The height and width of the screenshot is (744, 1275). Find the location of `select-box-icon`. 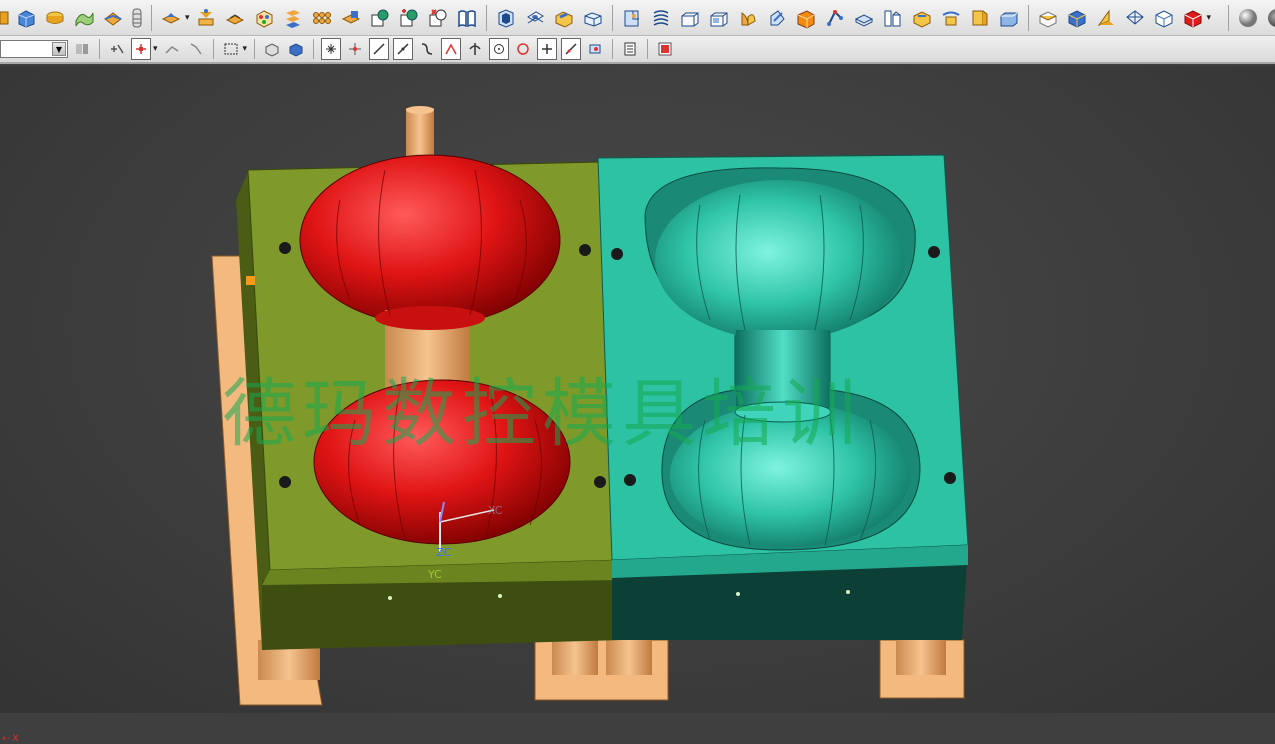

select-box-icon is located at coordinates (231, 49).